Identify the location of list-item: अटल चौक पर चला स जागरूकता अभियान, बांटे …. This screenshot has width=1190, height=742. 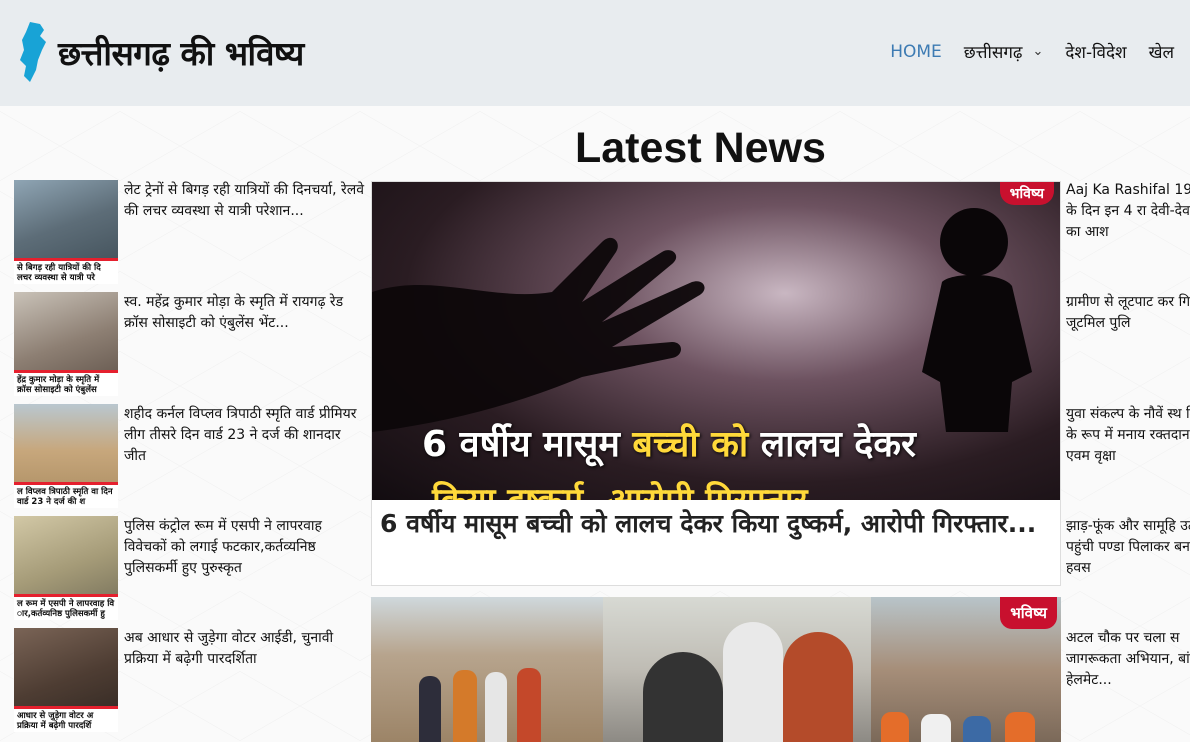
(1128, 684).